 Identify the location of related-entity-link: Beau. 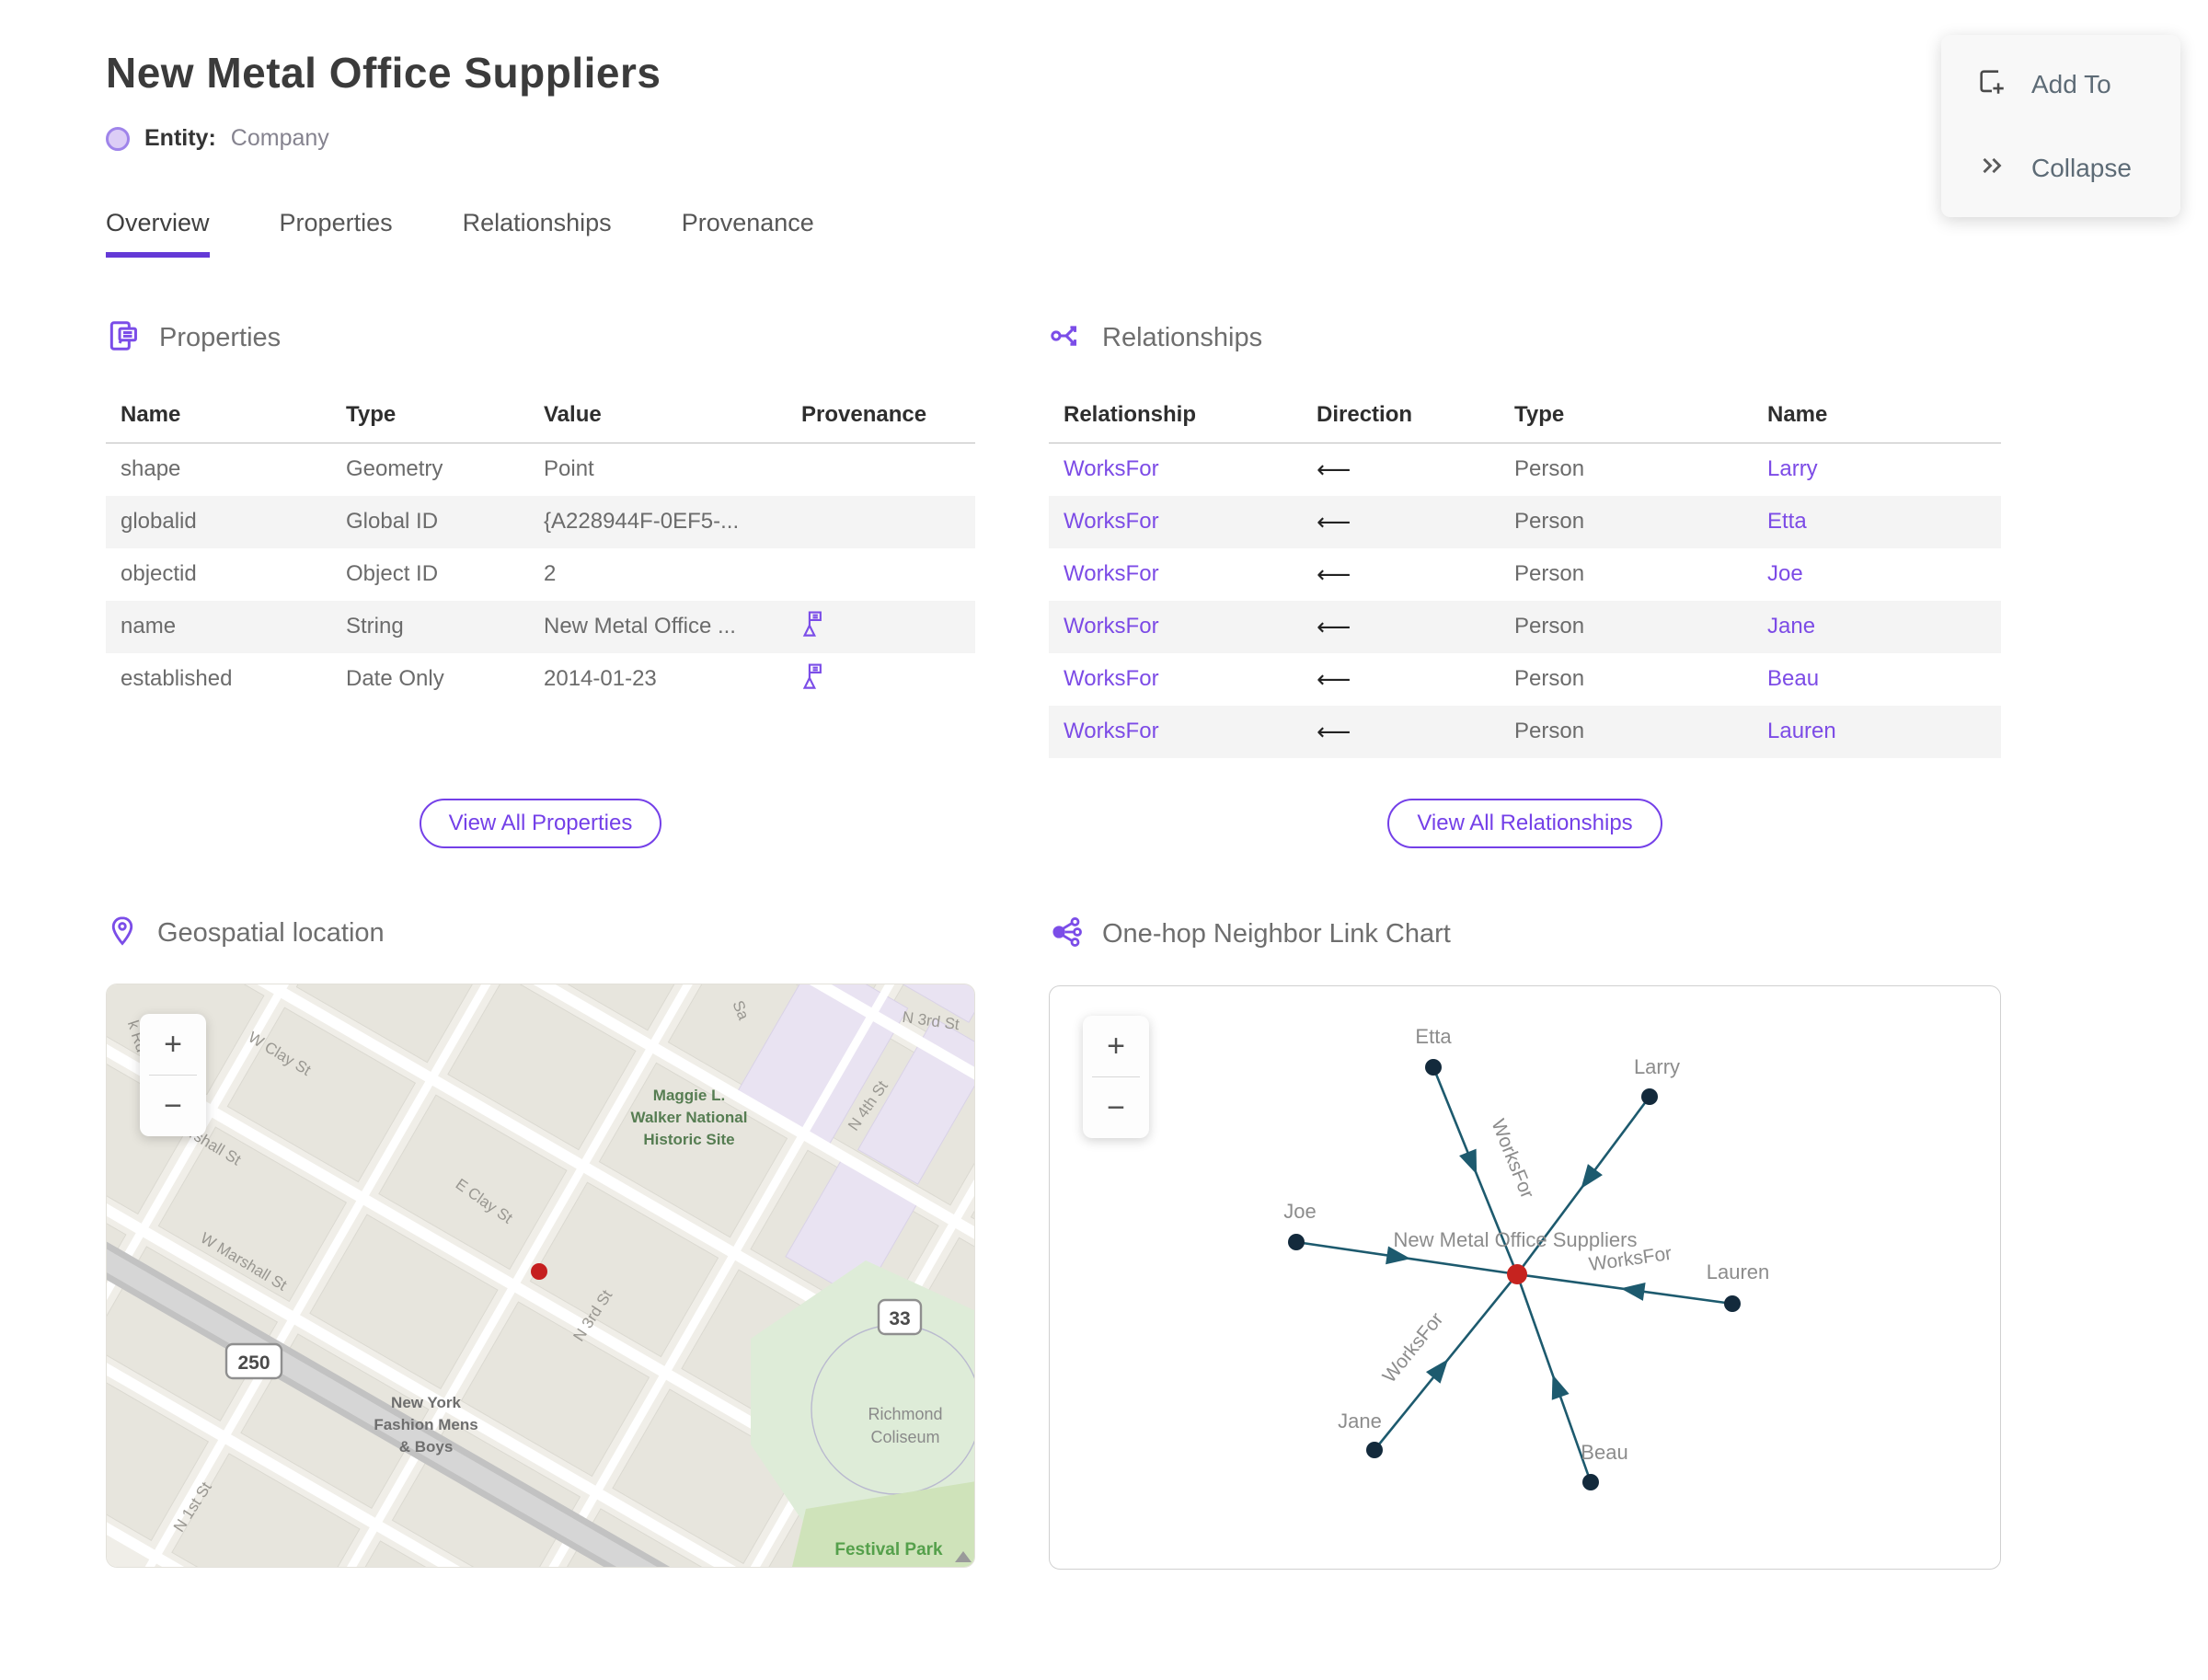
(1793, 678).